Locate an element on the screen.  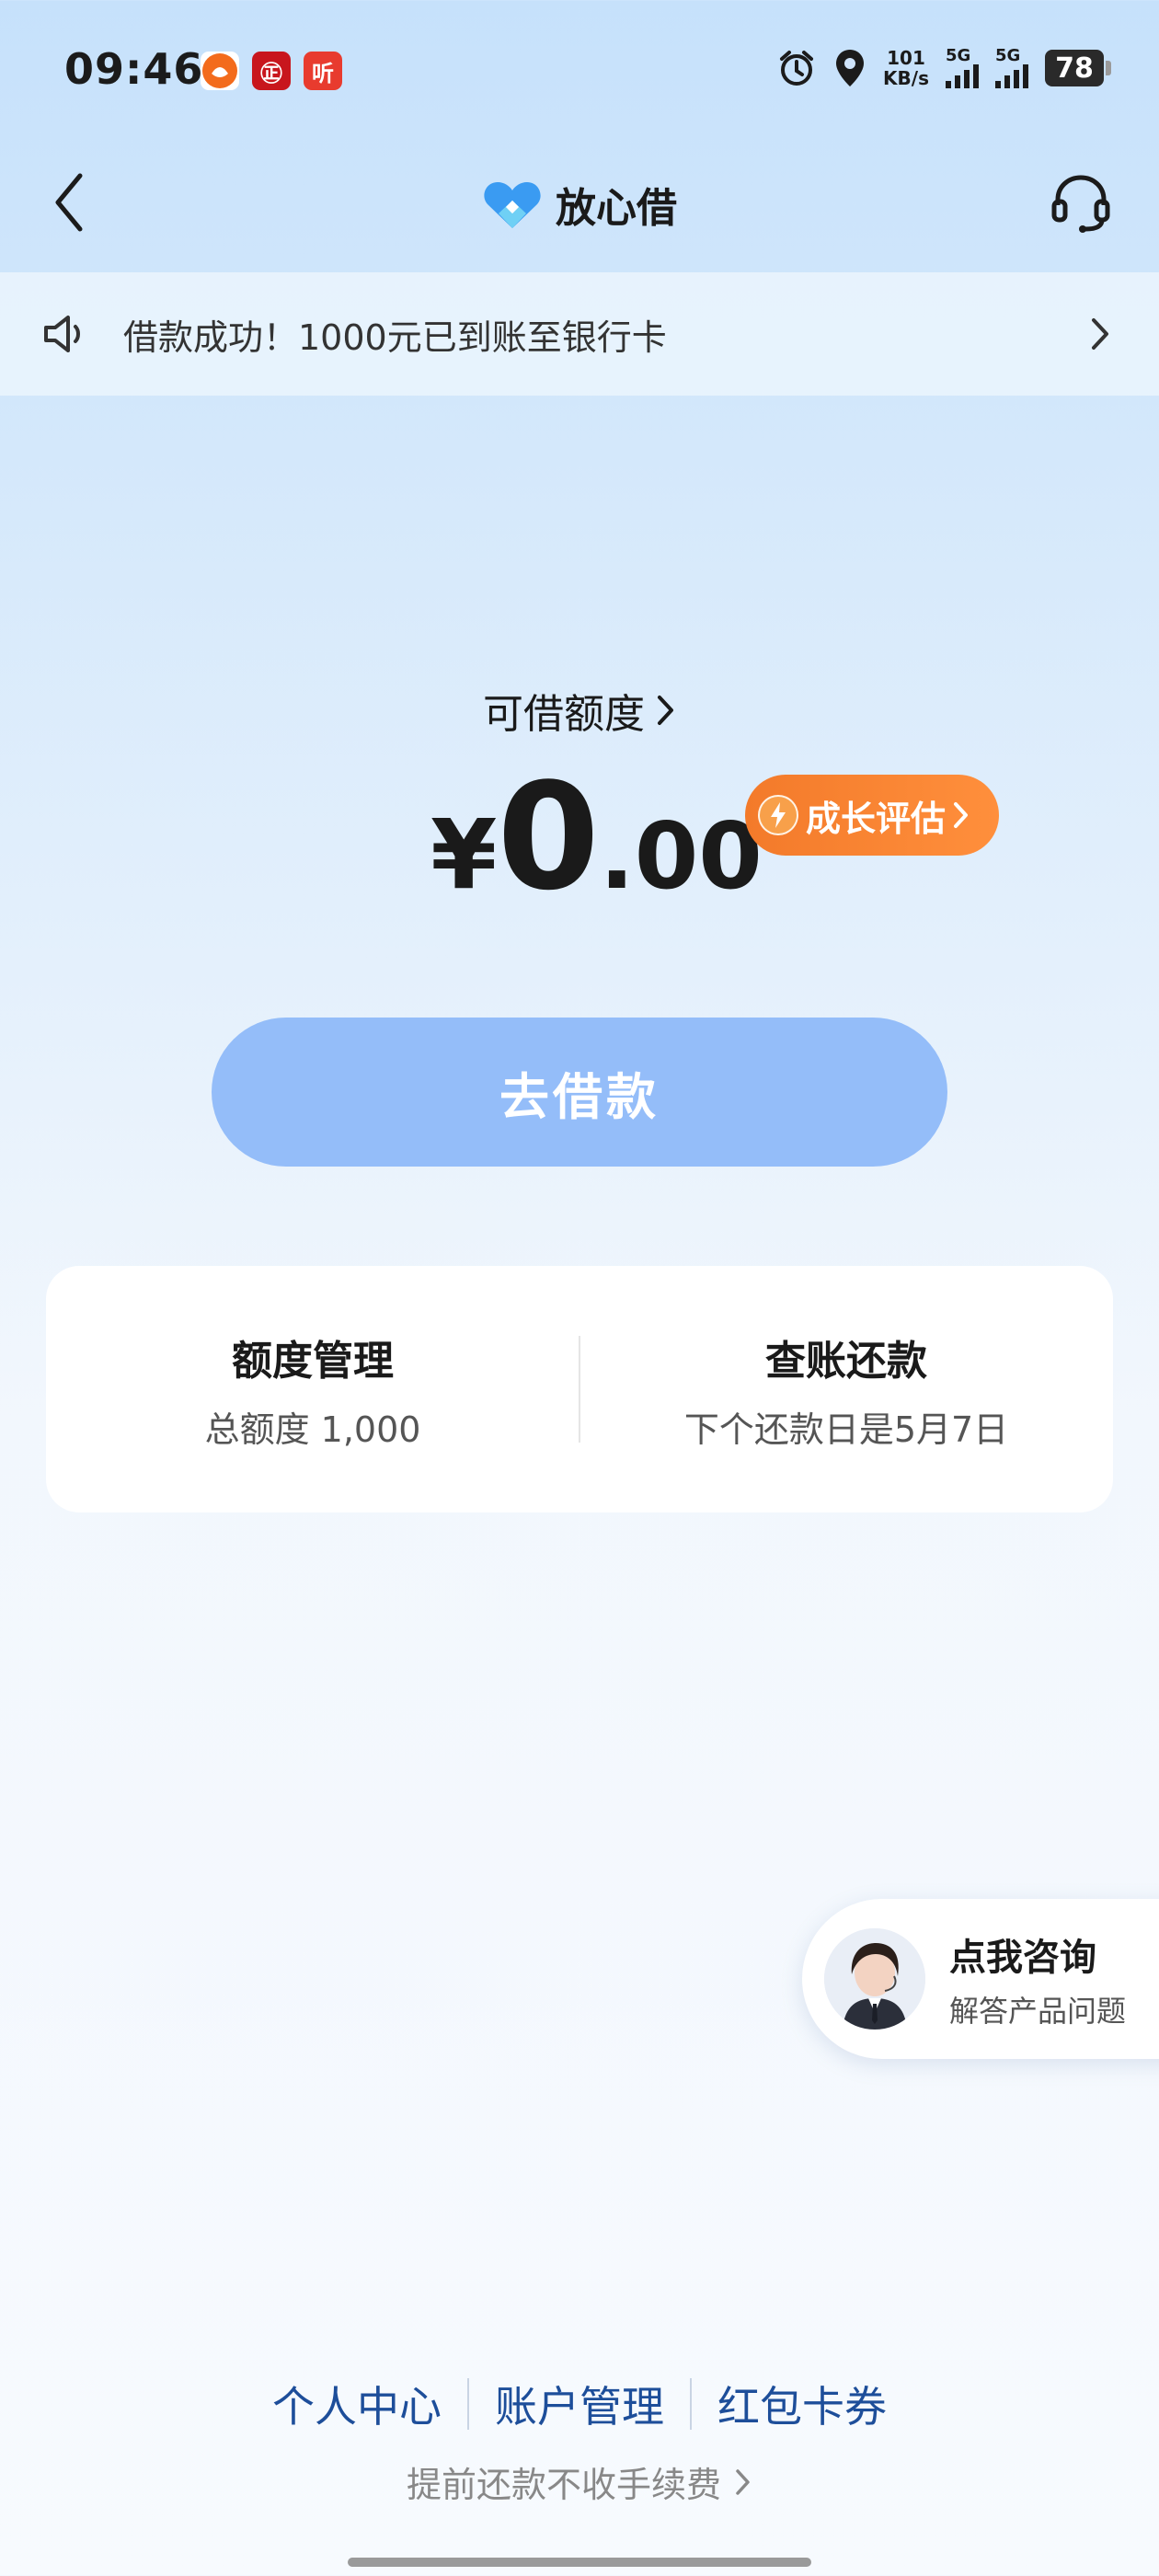
coupons-link: 红包卡券 is located at coordinates (802, 2404).